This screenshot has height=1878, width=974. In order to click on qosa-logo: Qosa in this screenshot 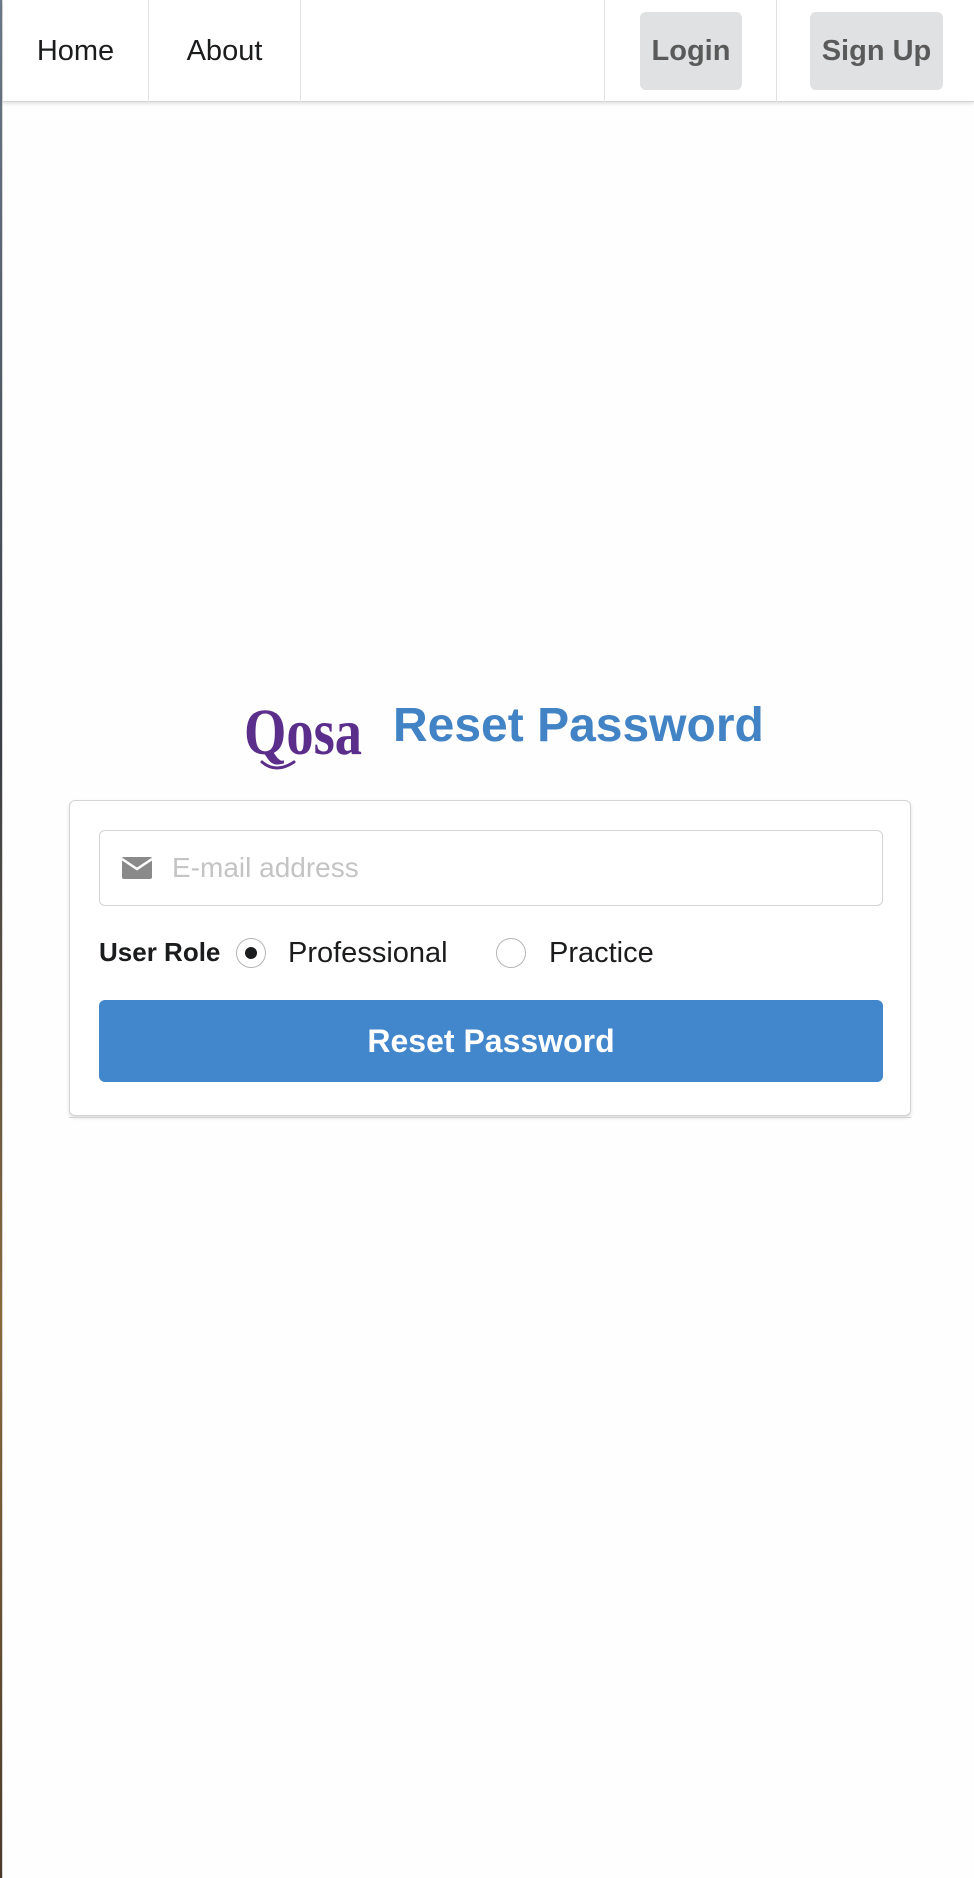, I will do `click(303, 733)`.